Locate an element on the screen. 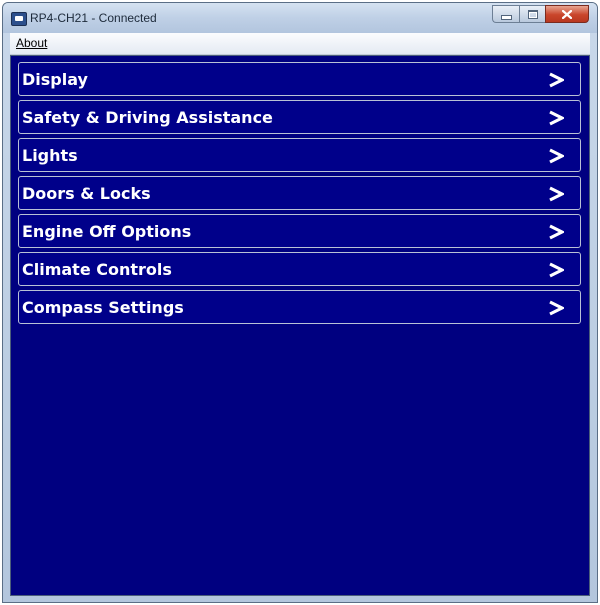  maximize-icon is located at coordinates (532, 14).